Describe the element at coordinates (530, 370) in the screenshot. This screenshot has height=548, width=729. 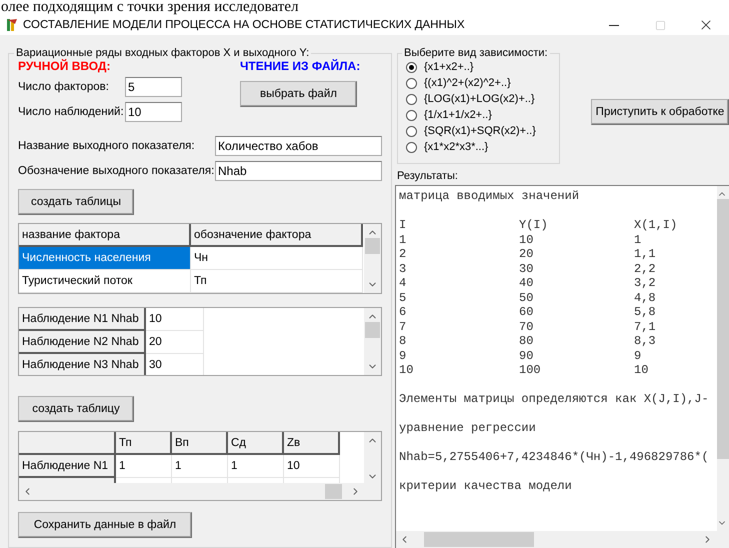
I see `result-value: 100` at that location.